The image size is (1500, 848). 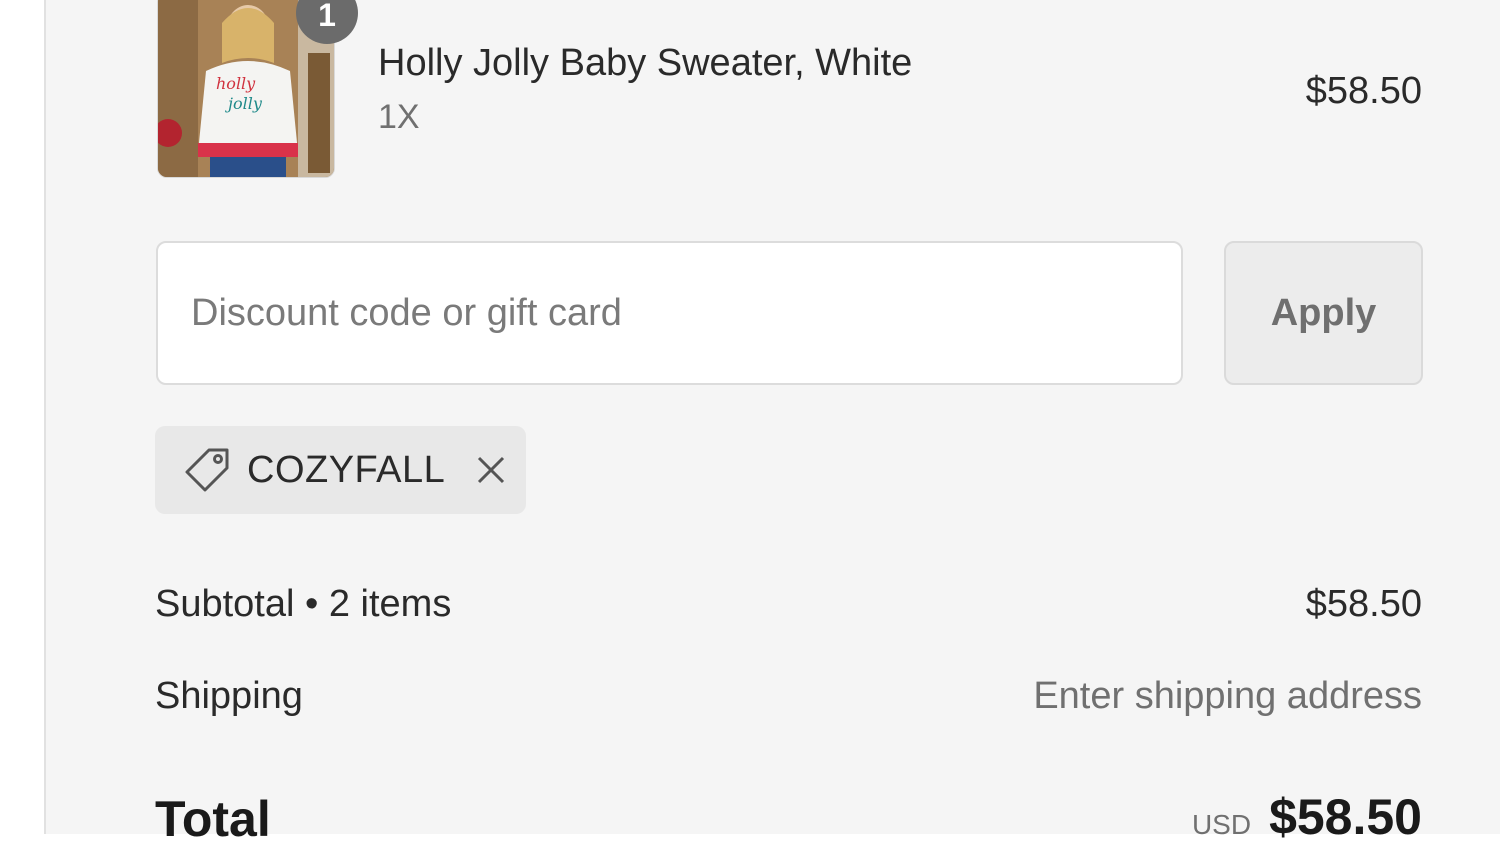 What do you see at coordinates (303, 604) in the screenshot?
I see `subtotal-label: Subtotal • 2 items` at bounding box center [303, 604].